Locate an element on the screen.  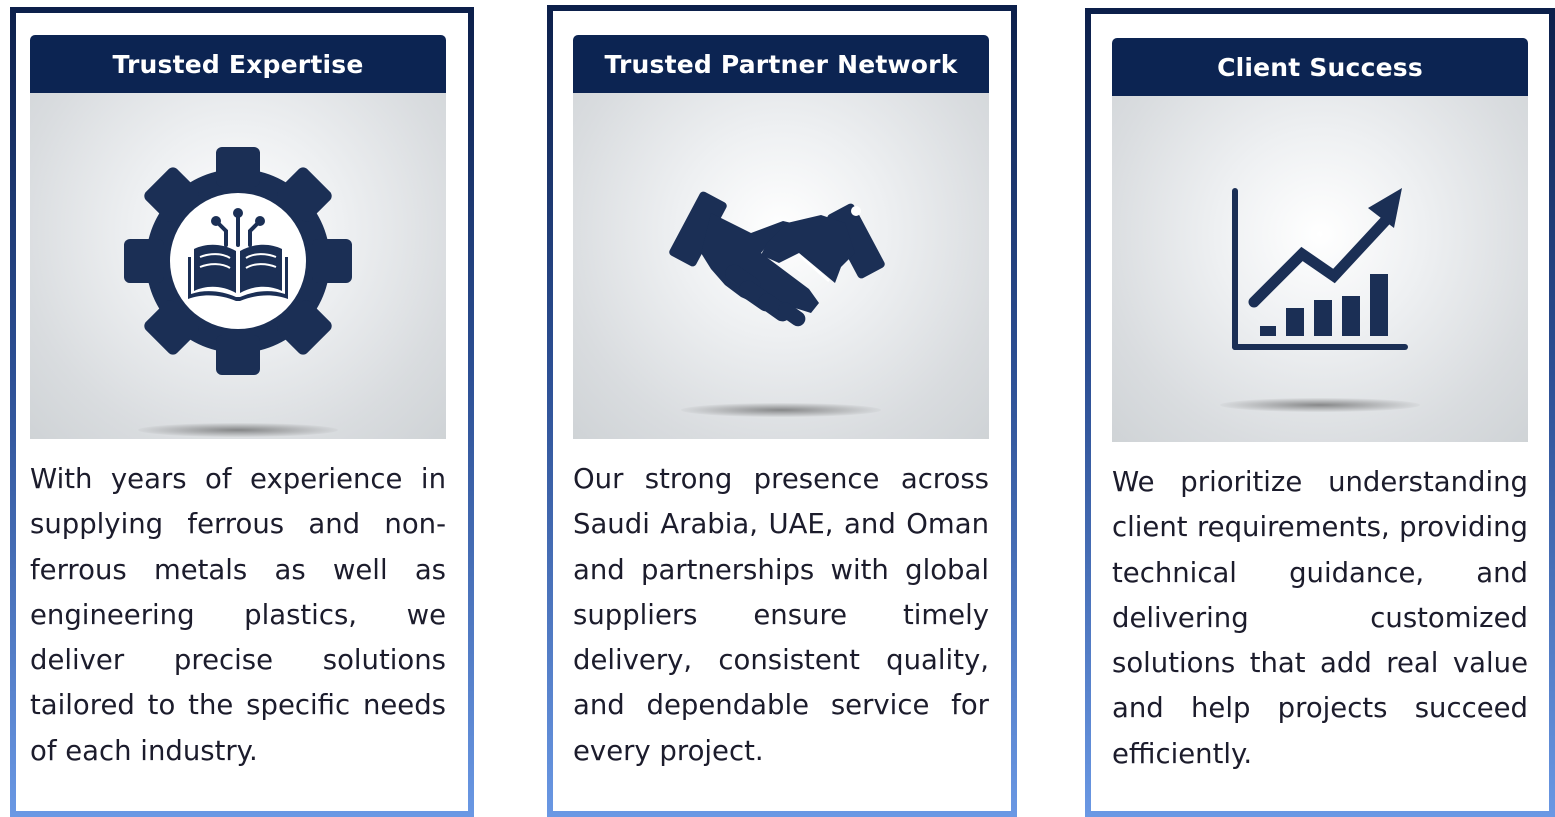
growth-chart-icon is located at coordinates (1320, 269).